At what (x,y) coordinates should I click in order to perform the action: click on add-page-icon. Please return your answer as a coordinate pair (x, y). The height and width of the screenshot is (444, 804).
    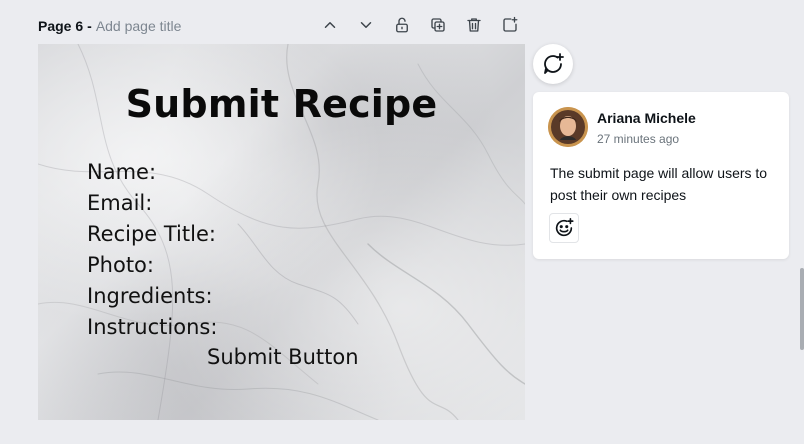
    Looking at the image, I should click on (510, 24).